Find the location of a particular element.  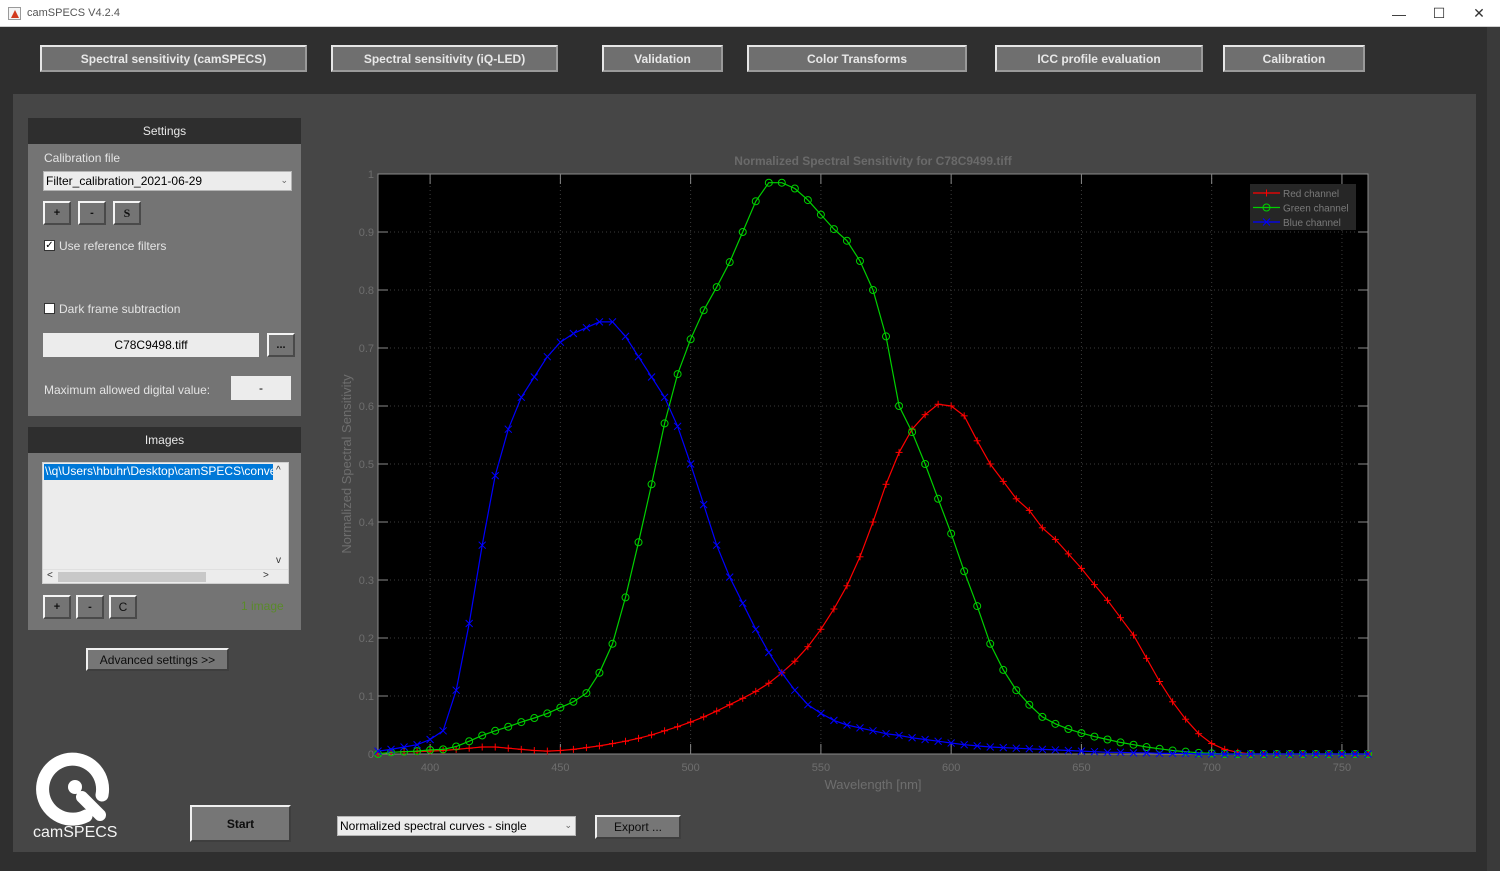

y-tick-label: 0.9 is located at coordinates (366, 233).